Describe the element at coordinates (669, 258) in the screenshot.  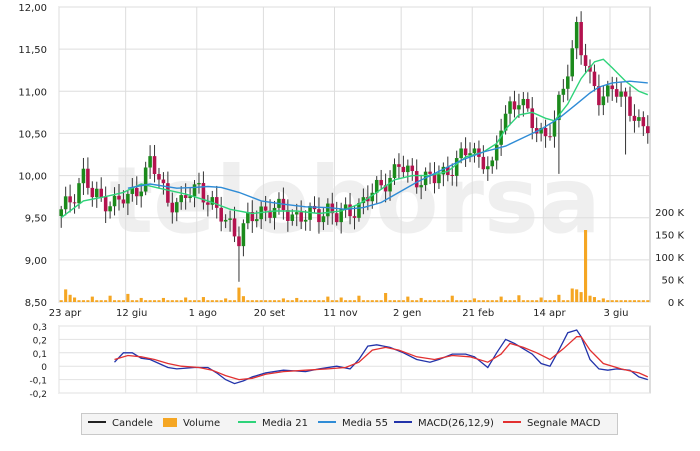
I see `volume-tick-label: 100 K` at that location.